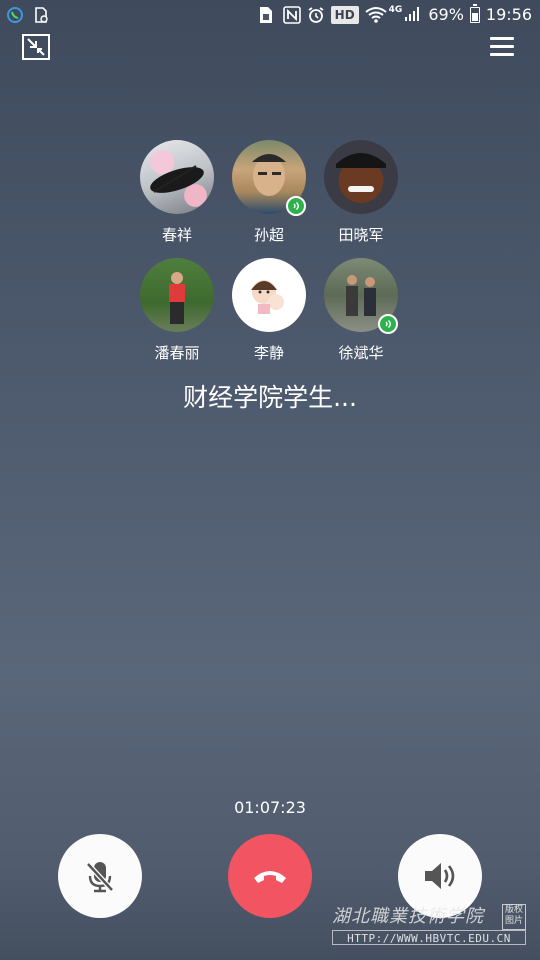 This screenshot has width=540, height=960. What do you see at coordinates (316, 15) in the screenshot?
I see `alarm-icon` at bounding box center [316, 15].